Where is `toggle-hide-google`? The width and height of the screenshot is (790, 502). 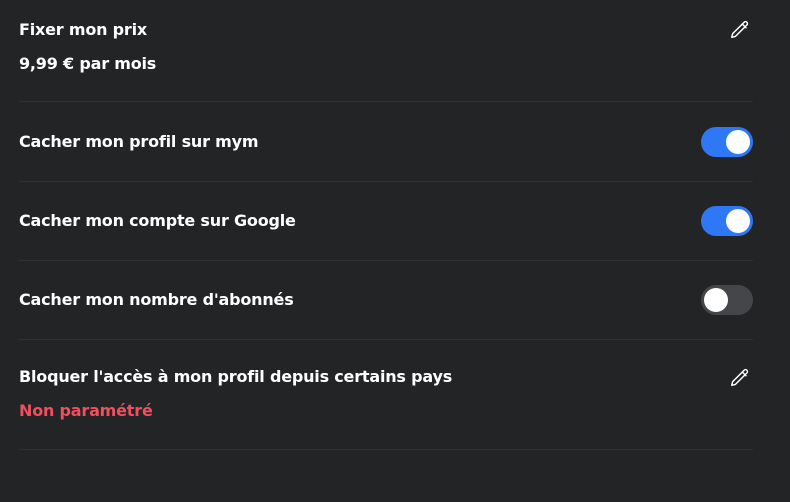 toggle-hide-google is located at coordinates (727, 221).